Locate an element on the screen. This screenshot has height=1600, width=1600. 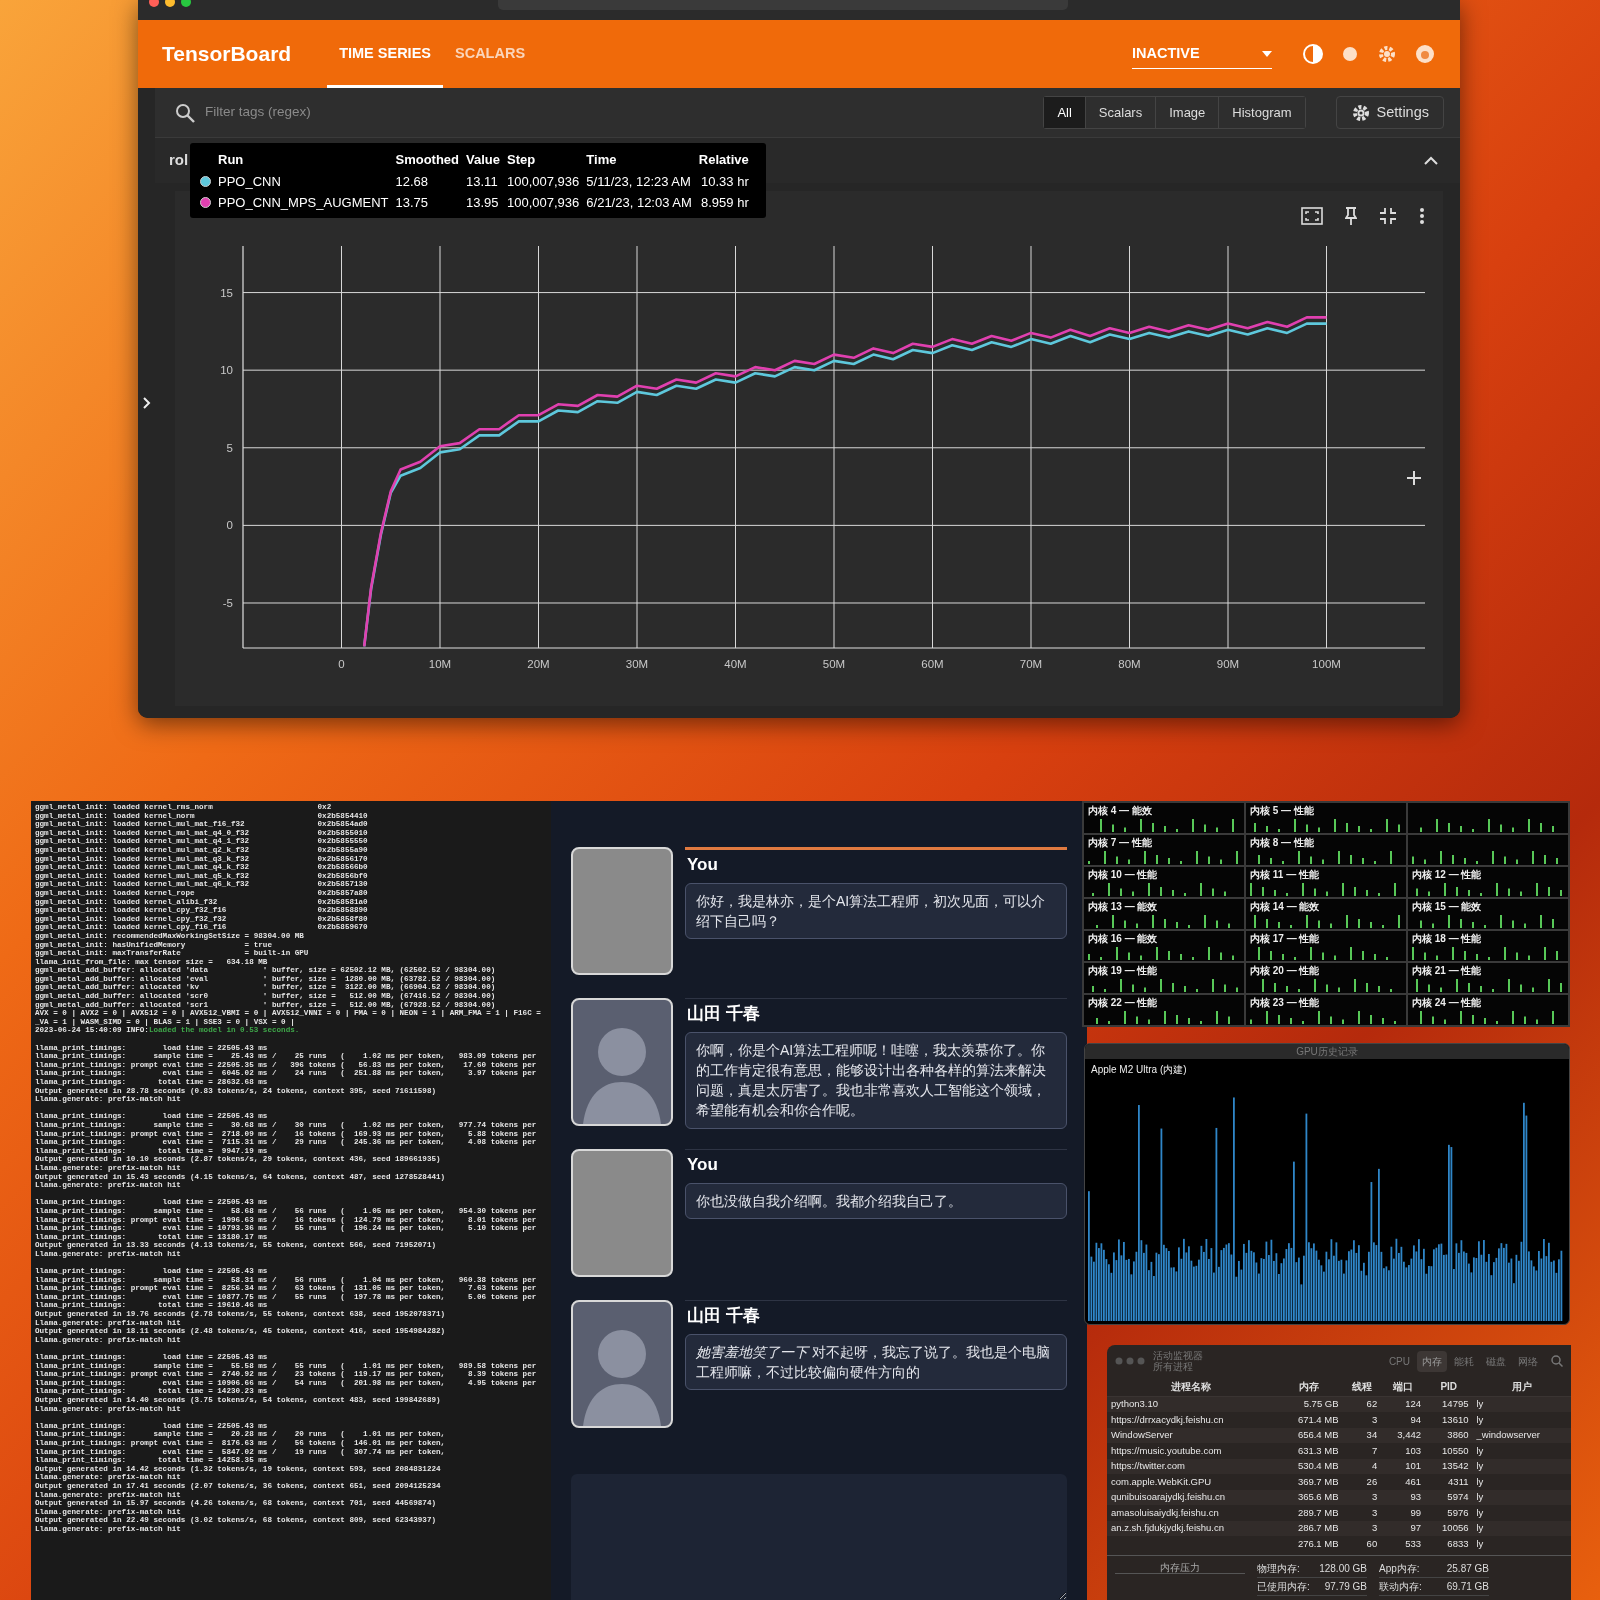
view-tab: 内存 is located at coordinates (1432, 1361).